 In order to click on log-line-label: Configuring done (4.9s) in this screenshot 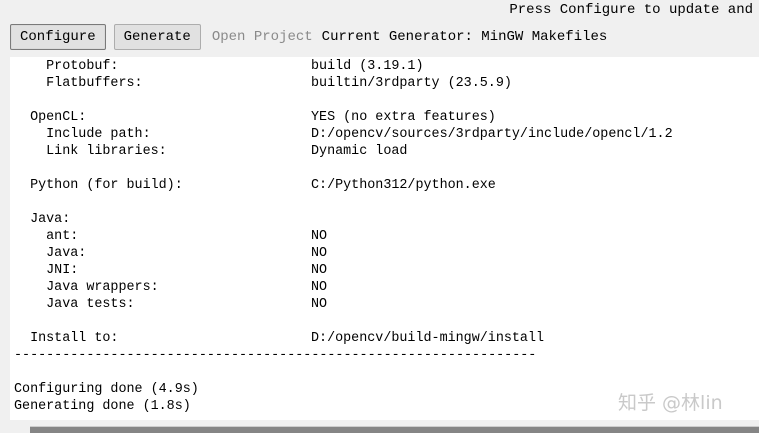, I will do `click(106, 389)`.